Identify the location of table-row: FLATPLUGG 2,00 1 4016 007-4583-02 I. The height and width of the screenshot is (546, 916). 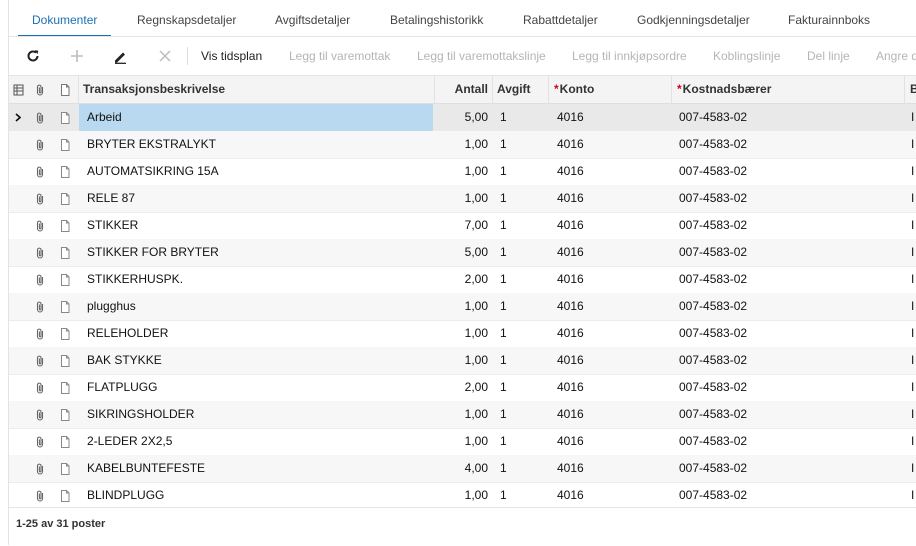
(462, 388).